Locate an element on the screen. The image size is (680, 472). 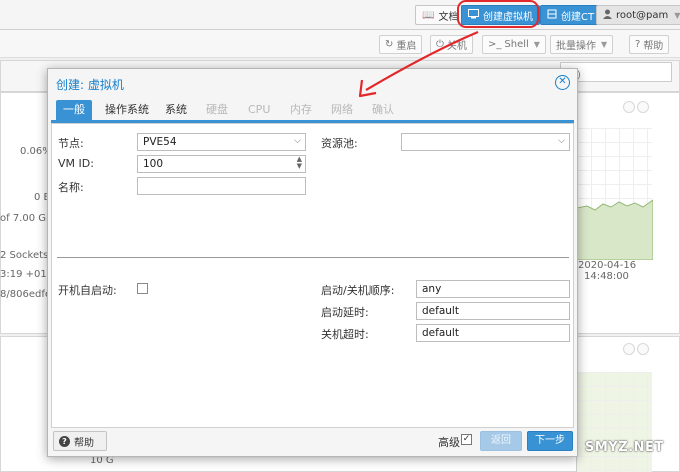
startup-delay-input: default is located at coordinates (493, 311).